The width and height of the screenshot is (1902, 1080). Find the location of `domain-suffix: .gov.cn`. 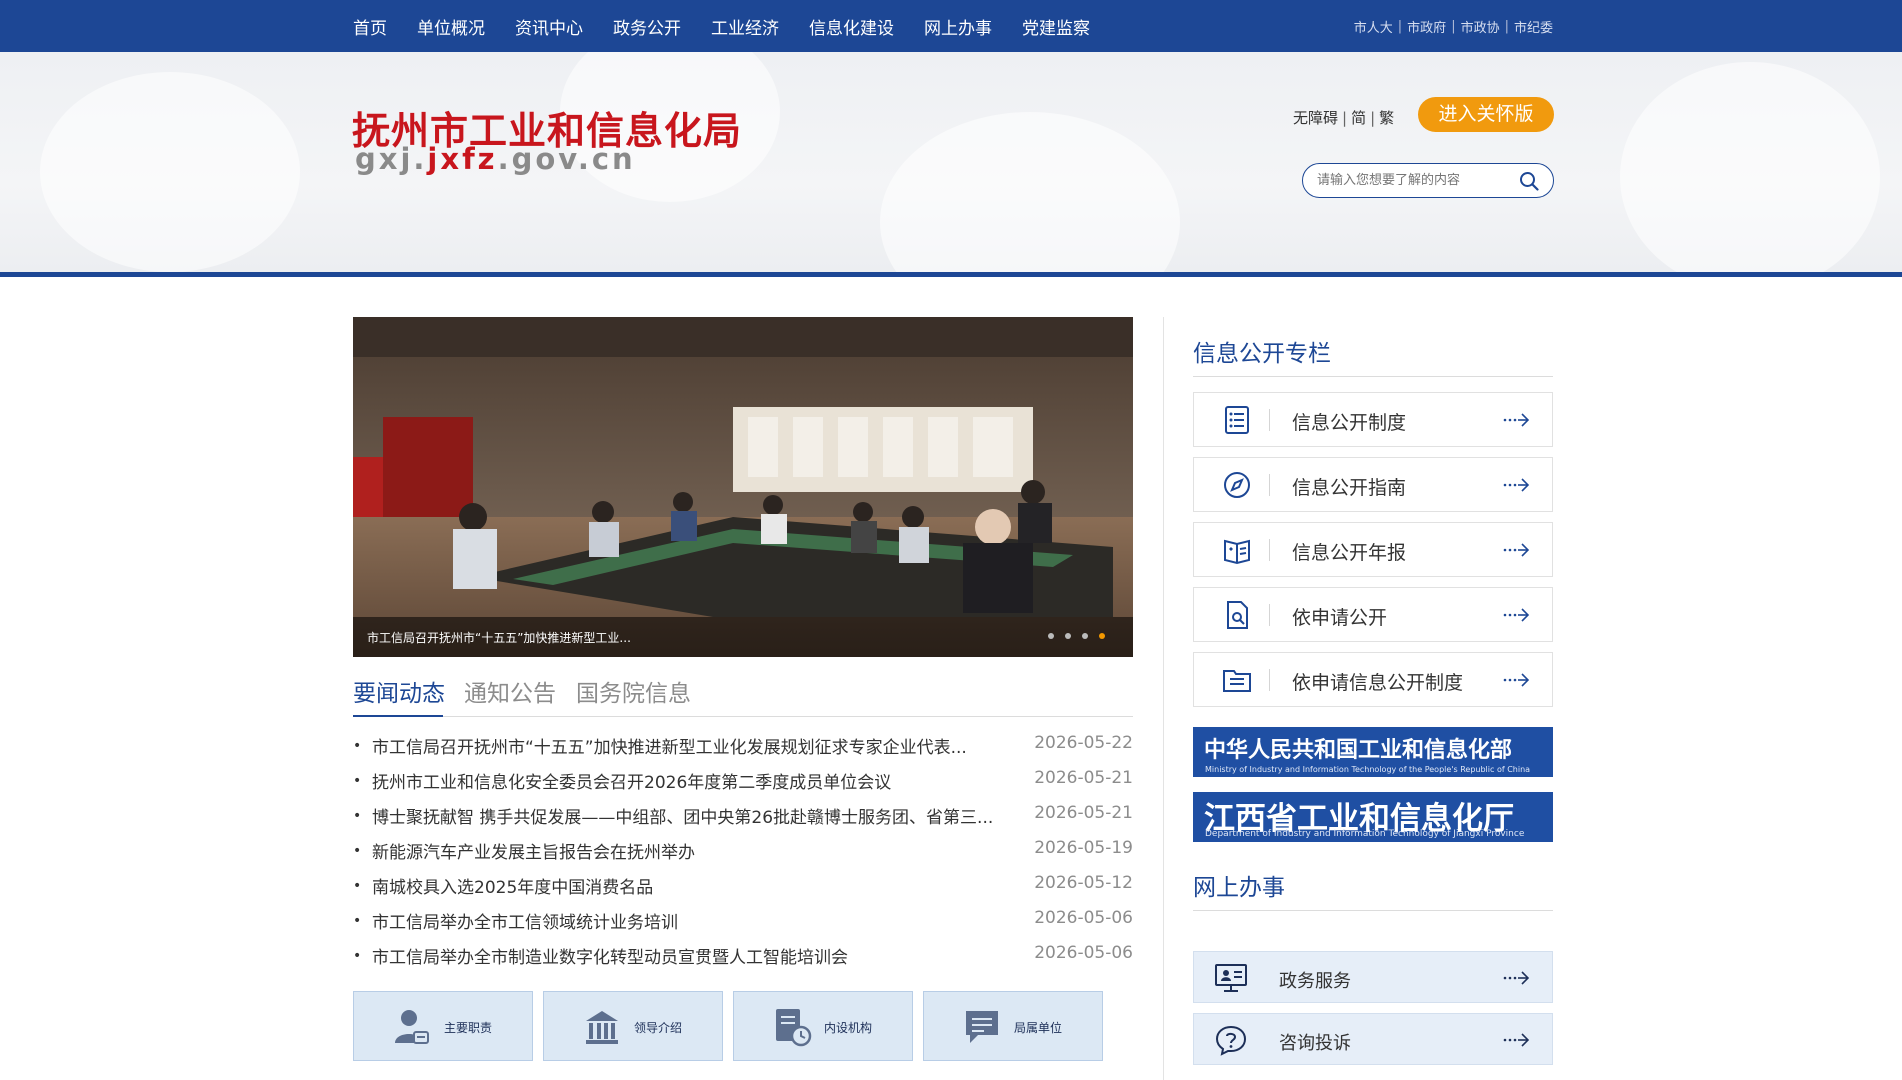

domain-suffix: .gov.cn is located at coordinates (566, 159).